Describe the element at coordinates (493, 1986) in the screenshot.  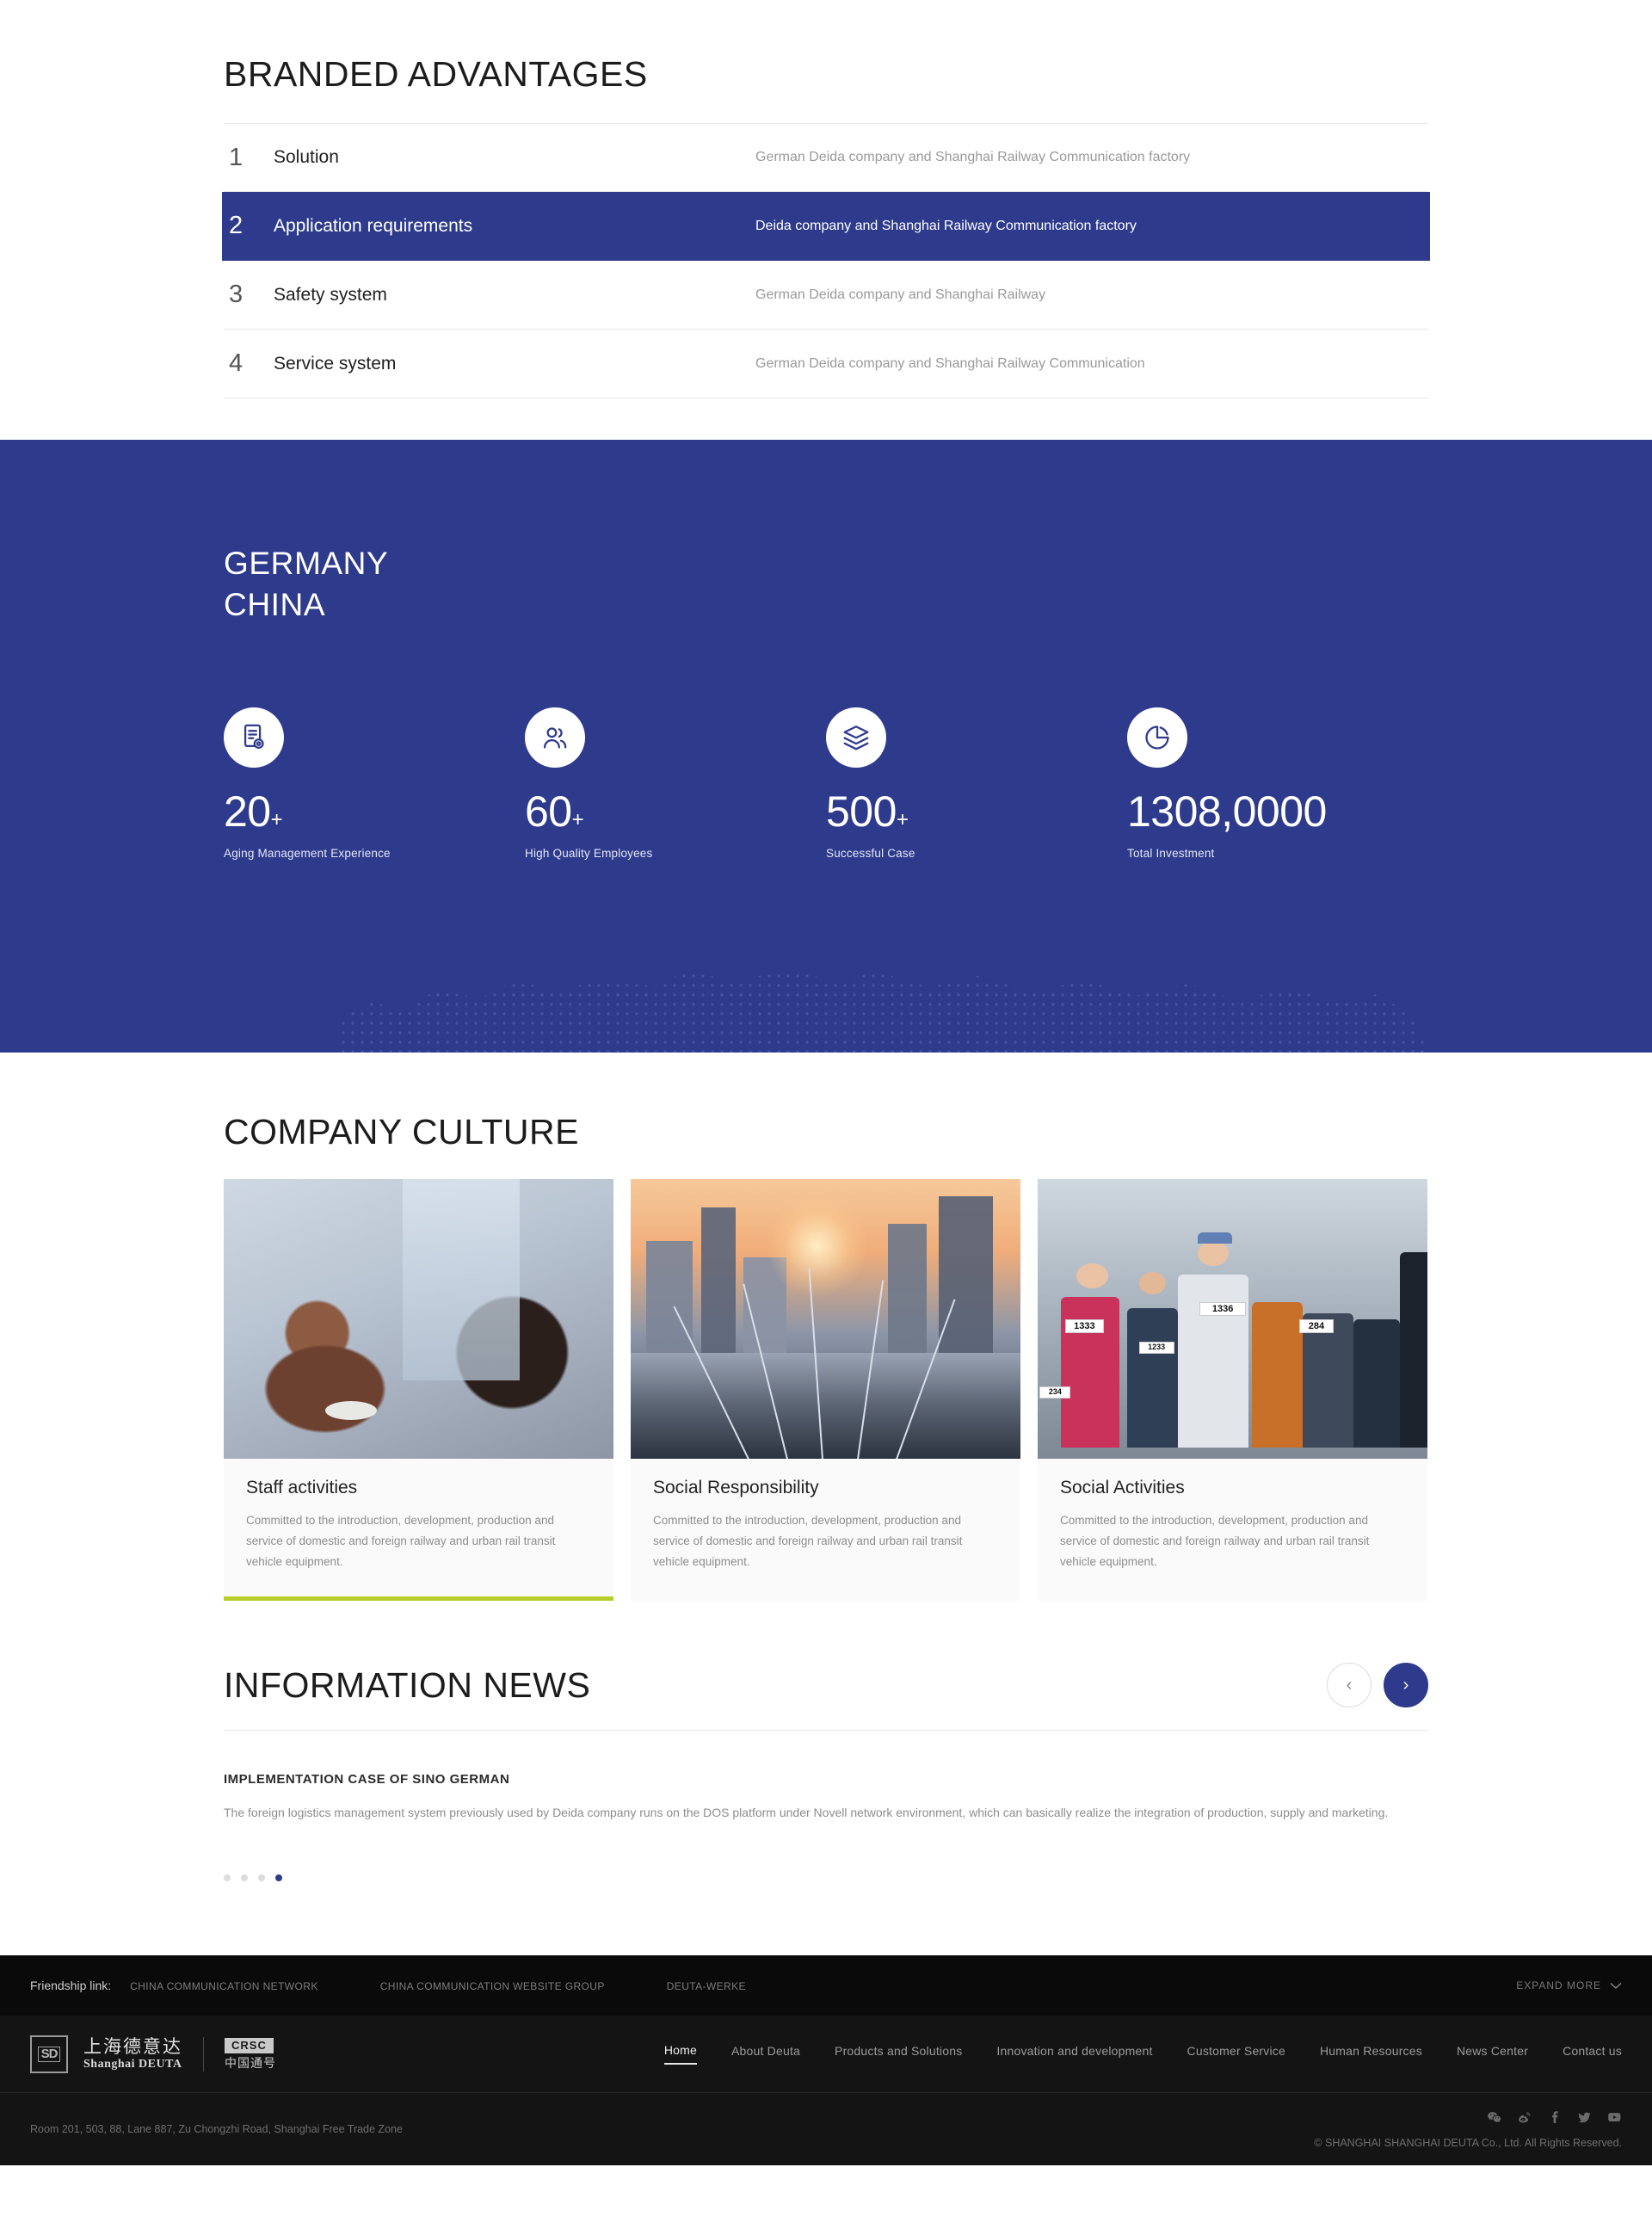
I see `friendship-link-china-communication-website-group: CHINA COMMUNICATION WEBSITE GROUP` at that location.